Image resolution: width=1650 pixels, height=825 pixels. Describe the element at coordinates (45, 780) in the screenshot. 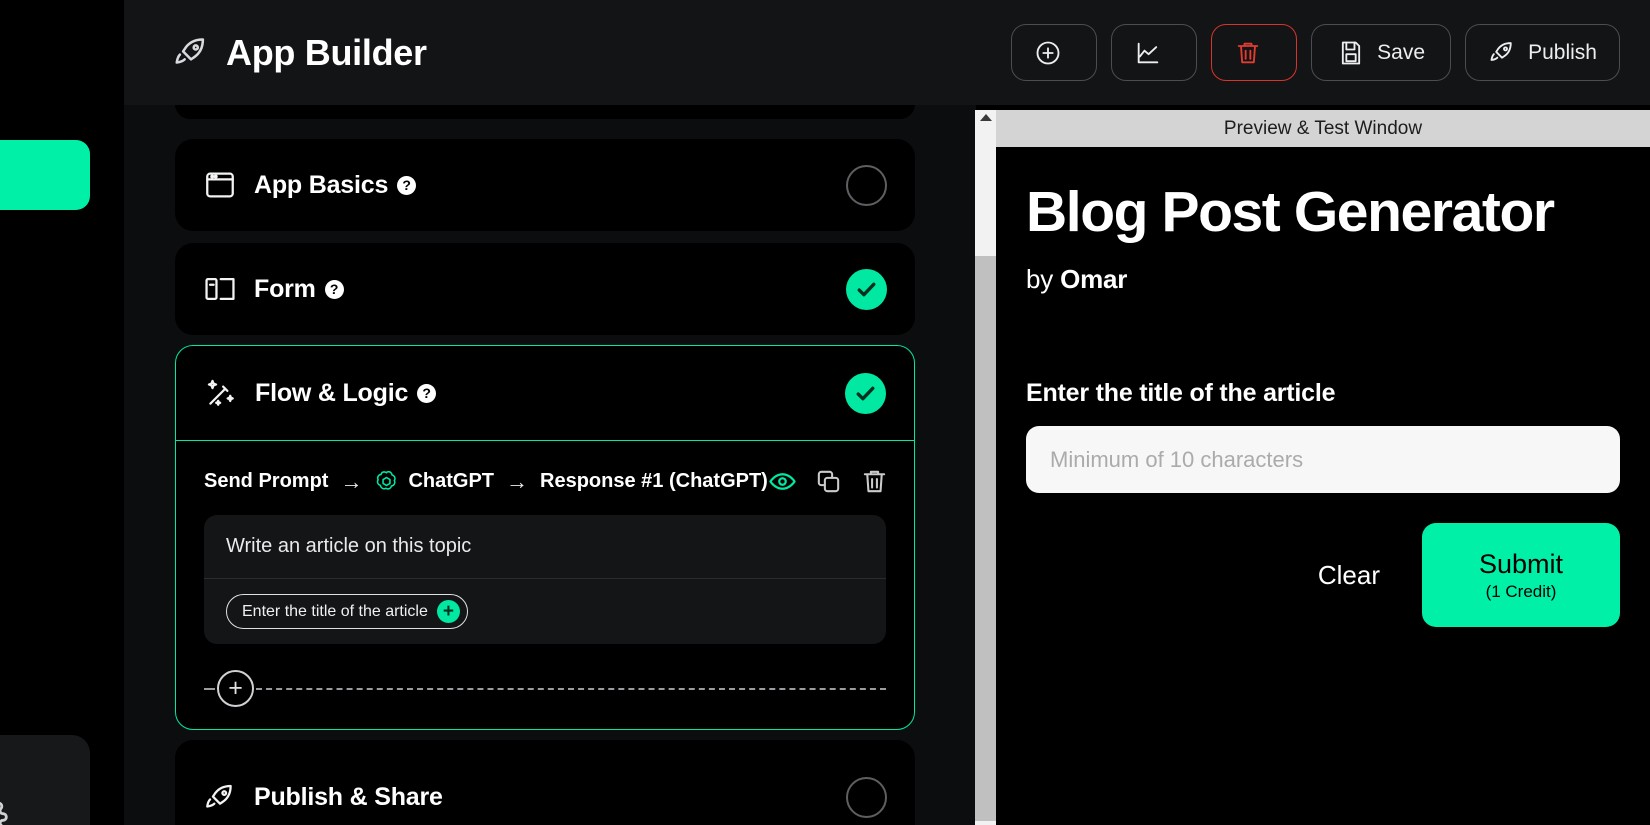

I see `settings-panel` at that location.